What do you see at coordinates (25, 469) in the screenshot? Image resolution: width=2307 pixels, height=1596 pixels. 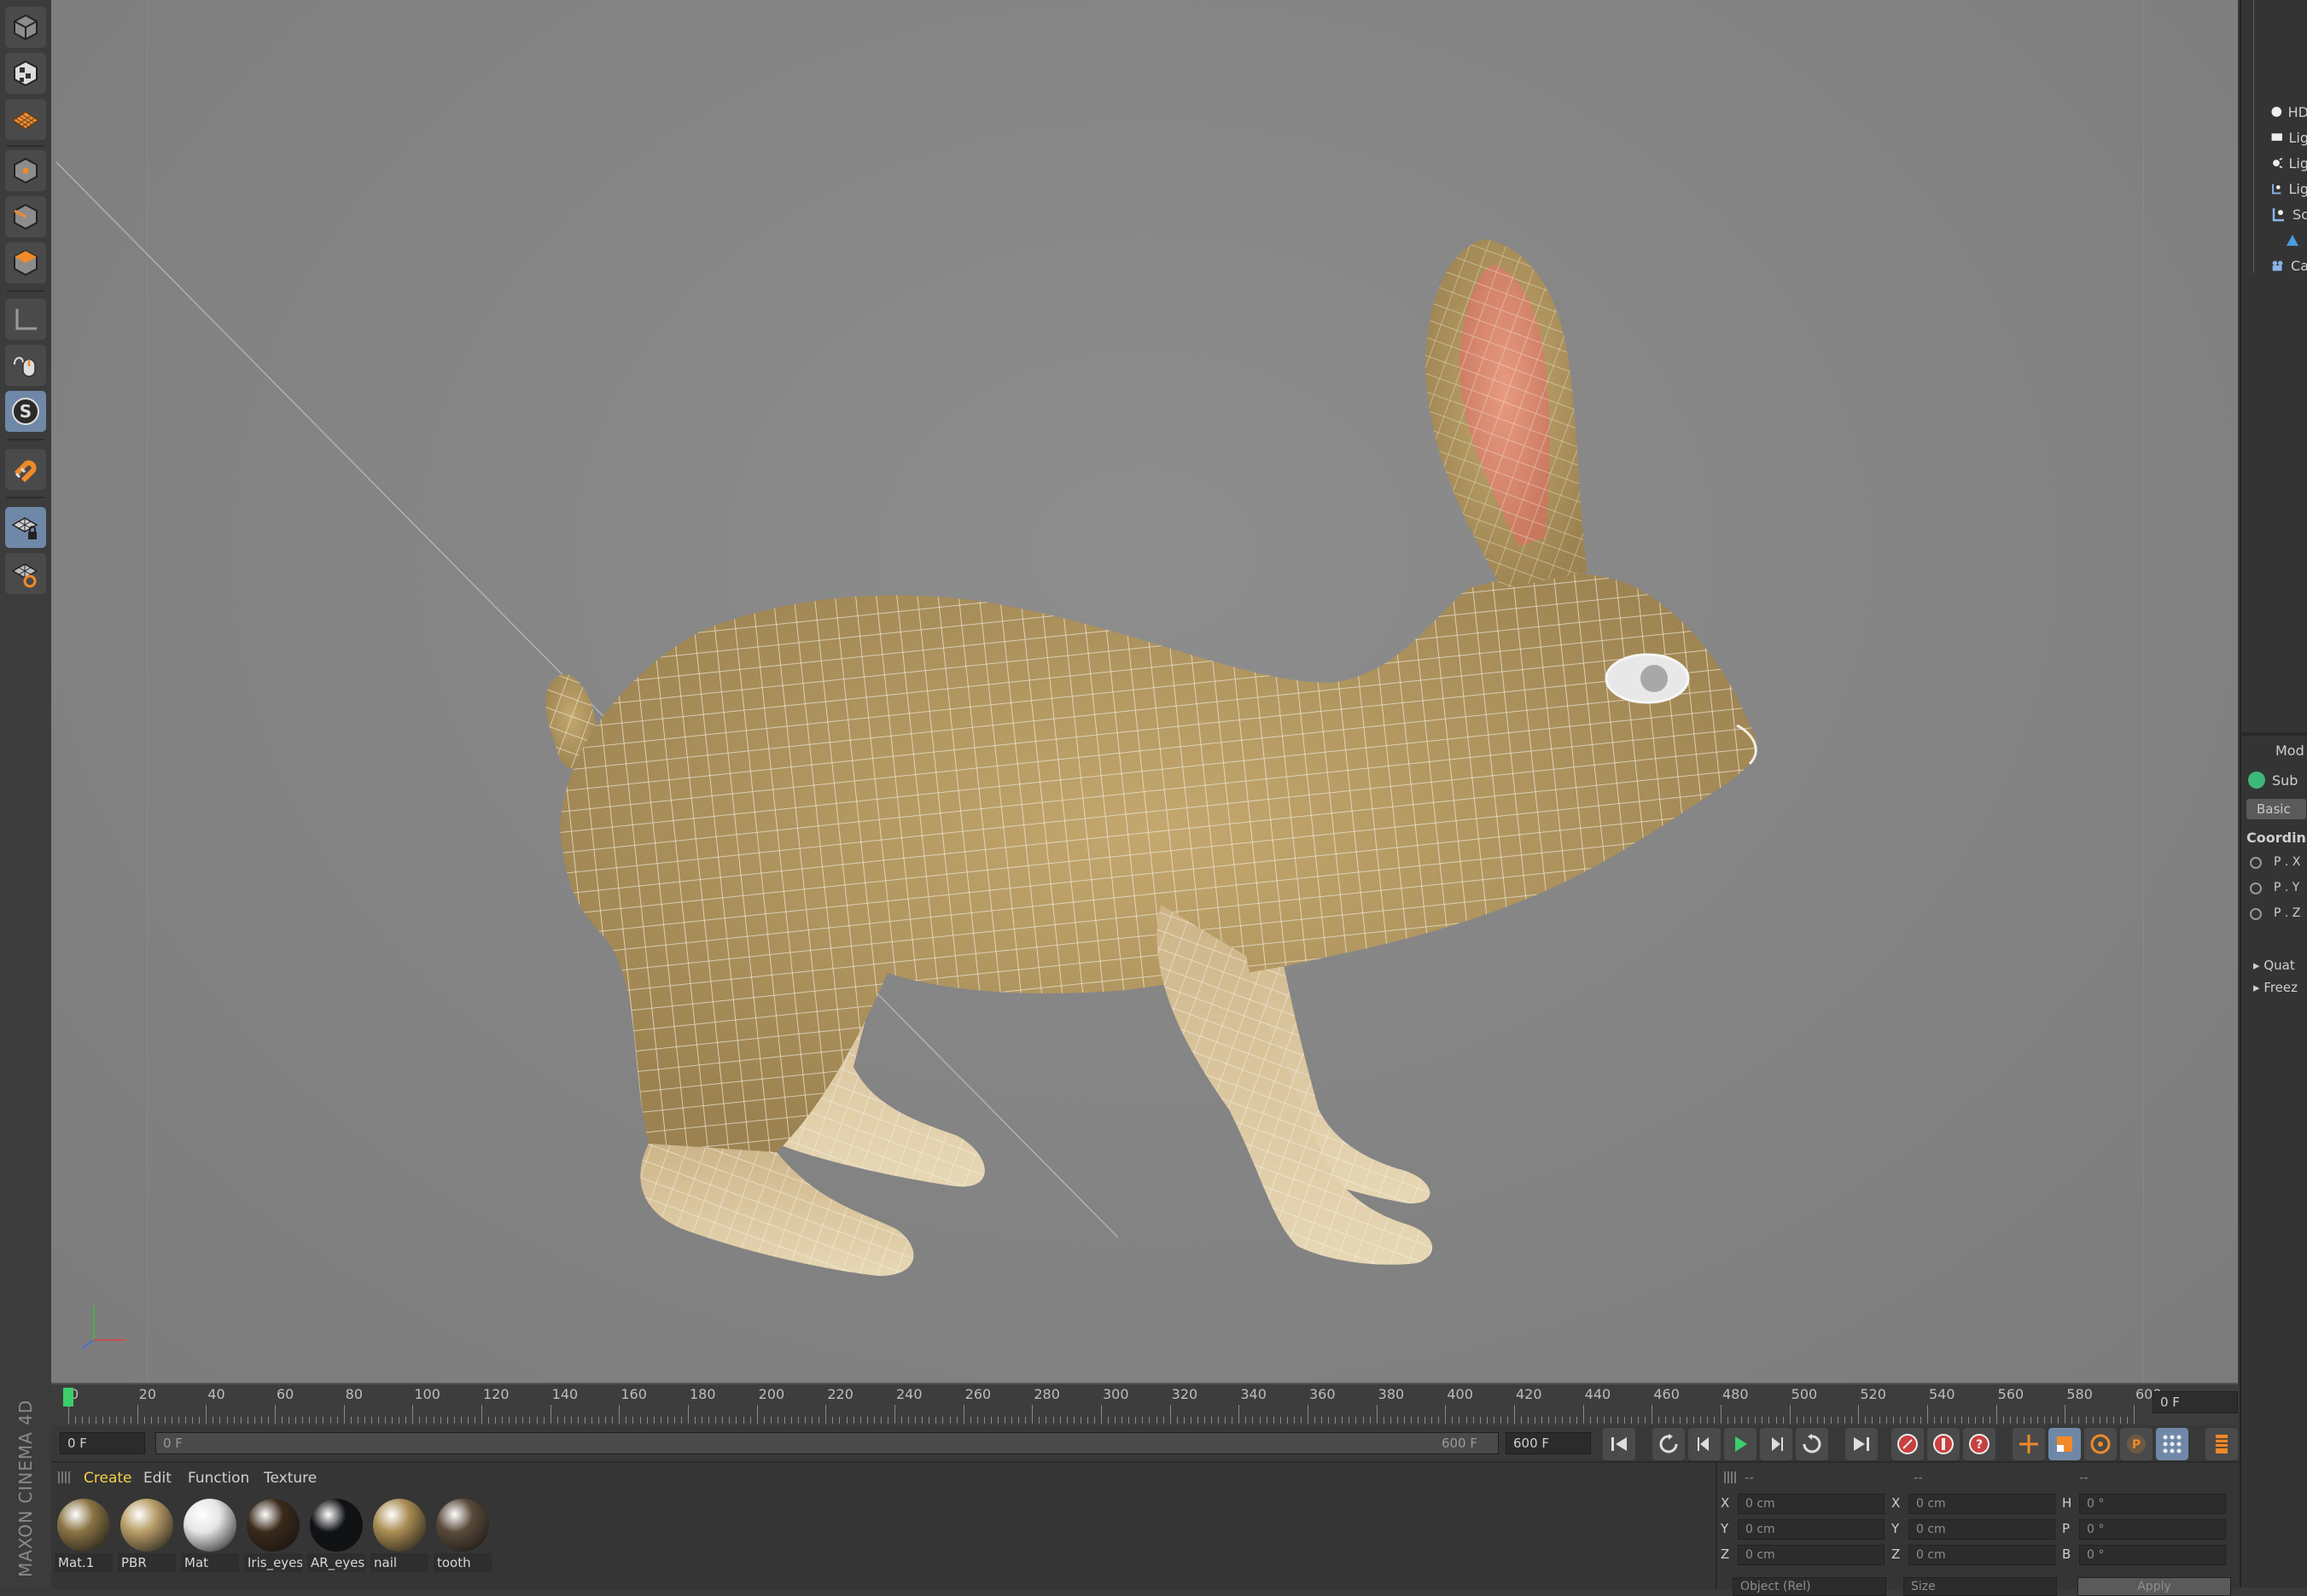 I see `snap-magnet-icon` at bounding box center [25, 469].